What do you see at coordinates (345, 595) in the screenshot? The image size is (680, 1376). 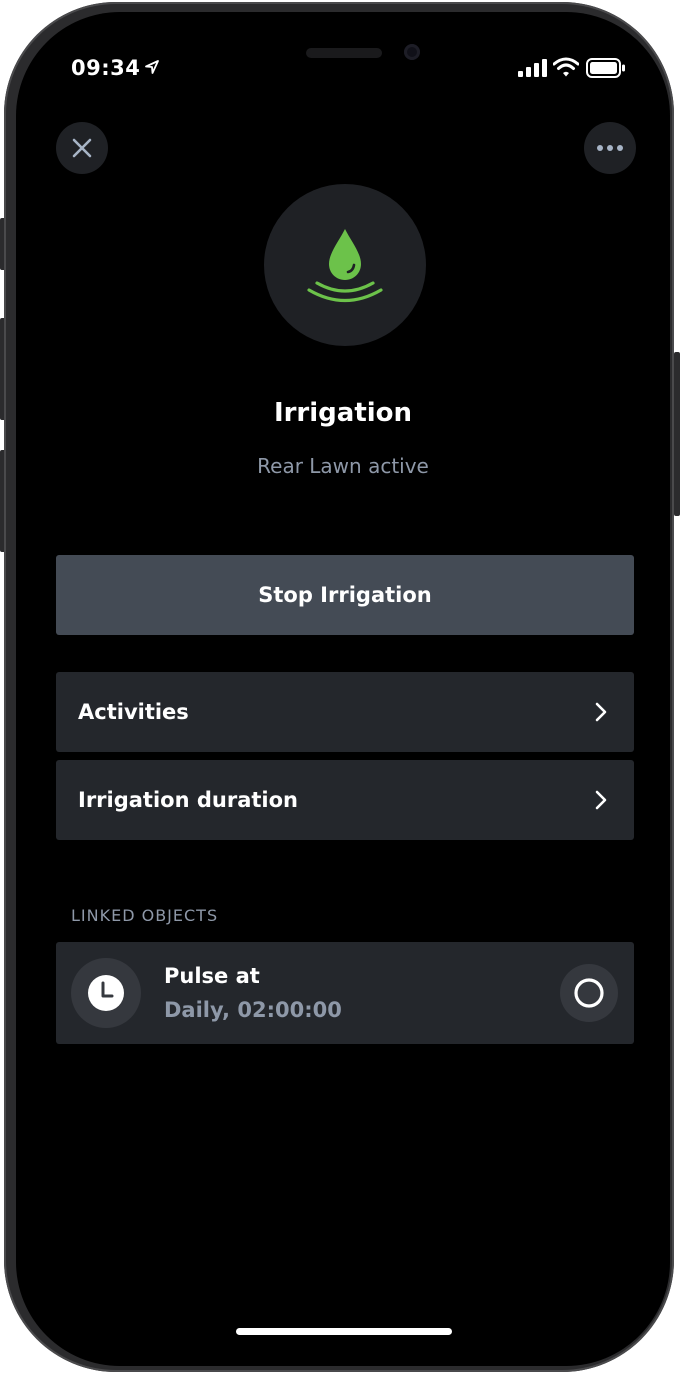 I see `stop-irrigation-button: Stop Irrigation` at bounding box center [345, 595].